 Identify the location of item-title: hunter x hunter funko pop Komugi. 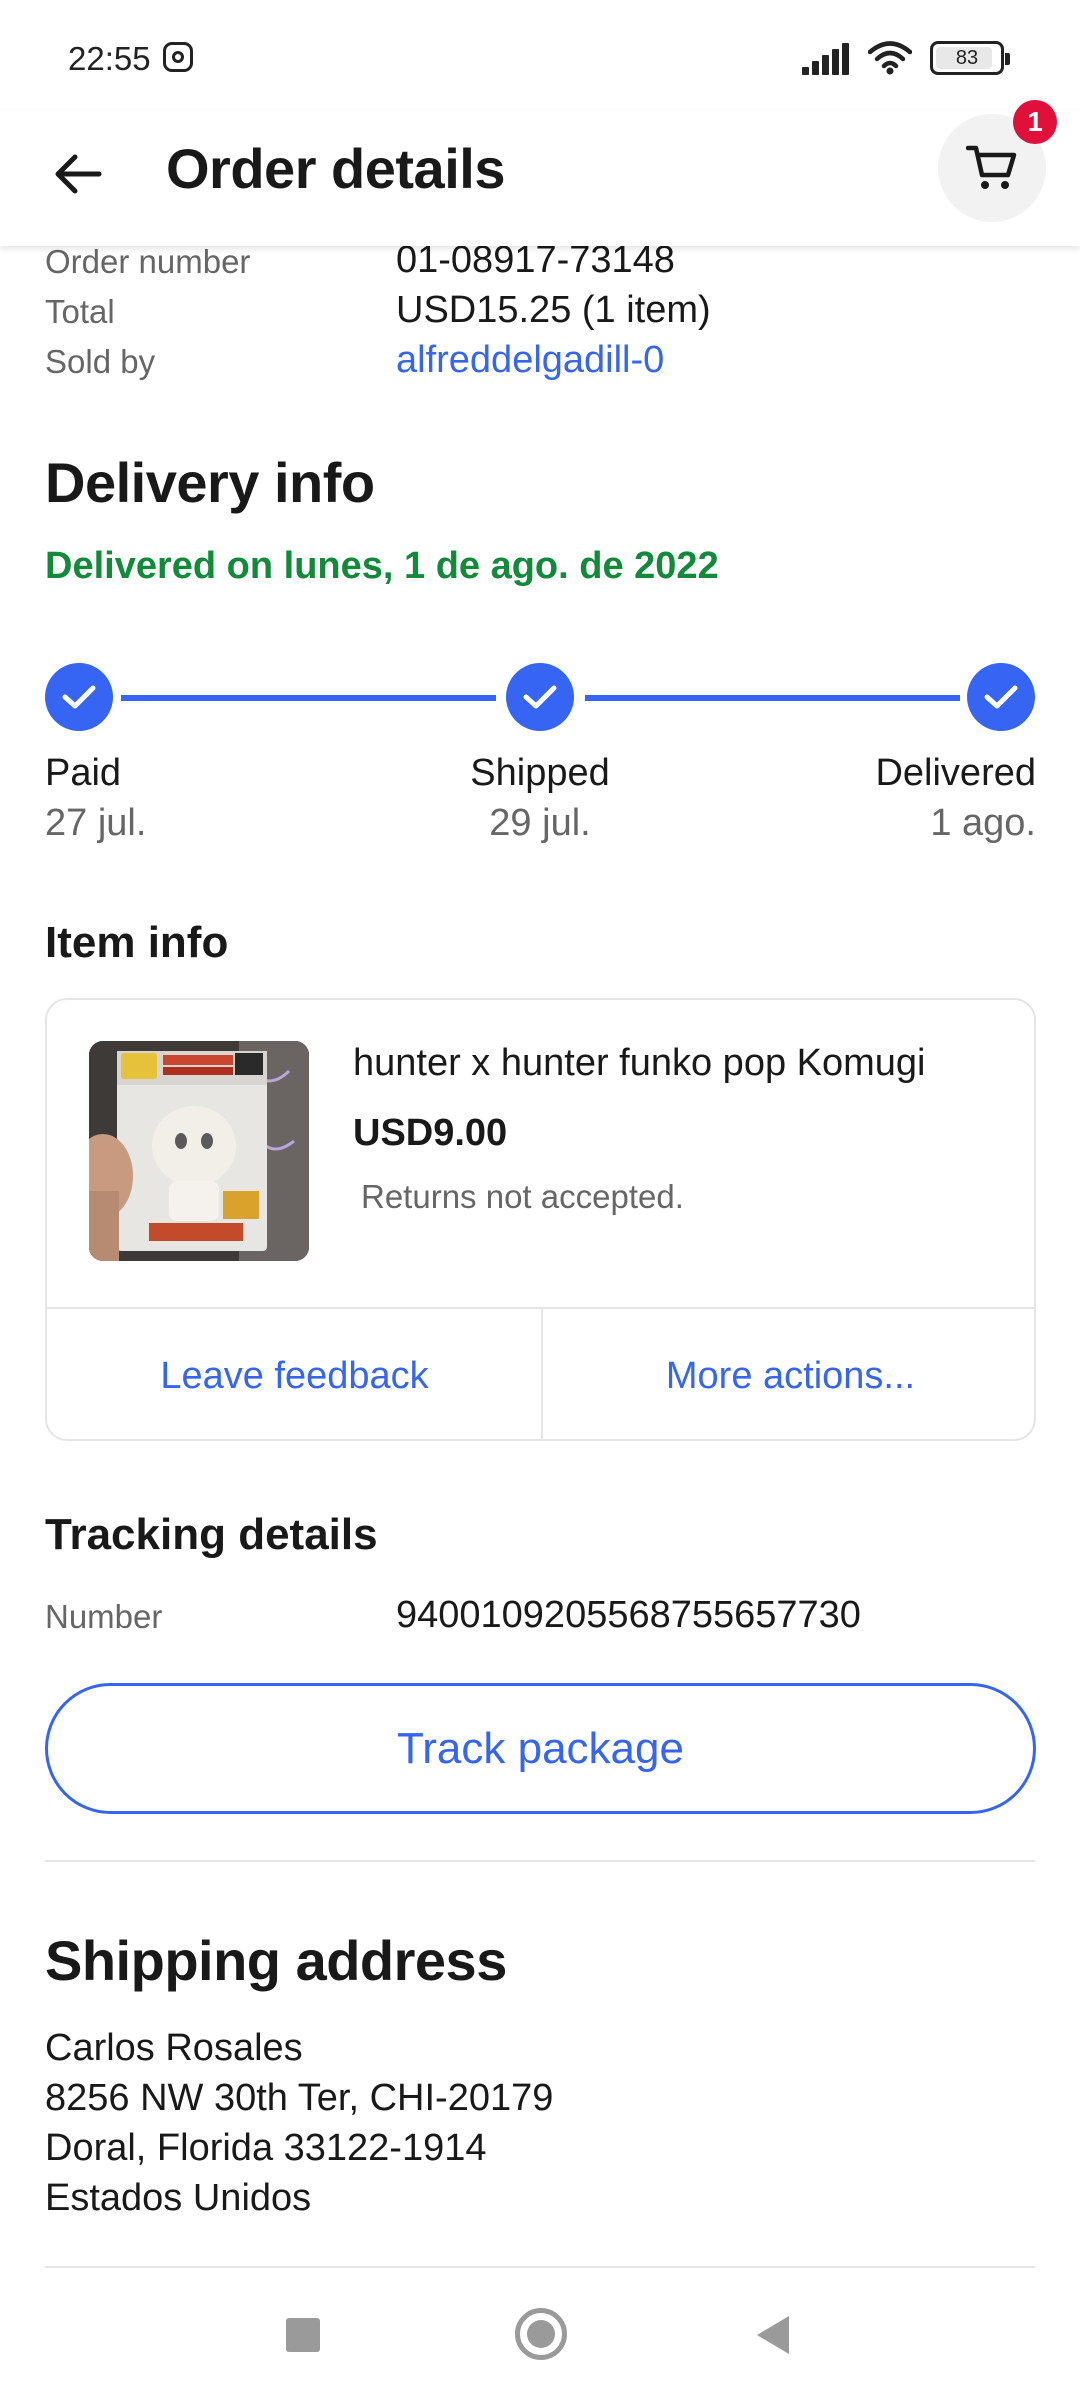
(639, 1063).